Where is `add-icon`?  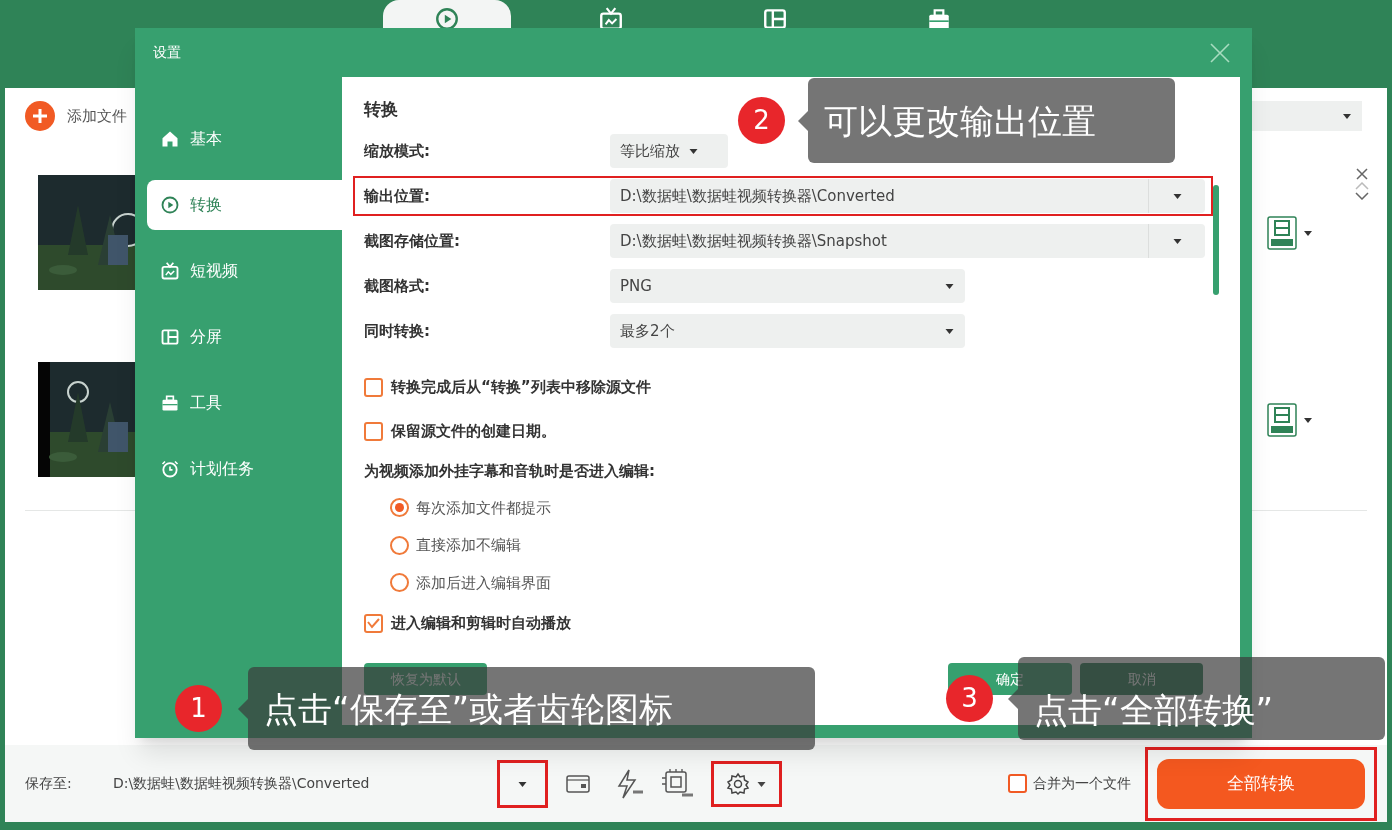
add-icon is located at coordinates (40, 116).